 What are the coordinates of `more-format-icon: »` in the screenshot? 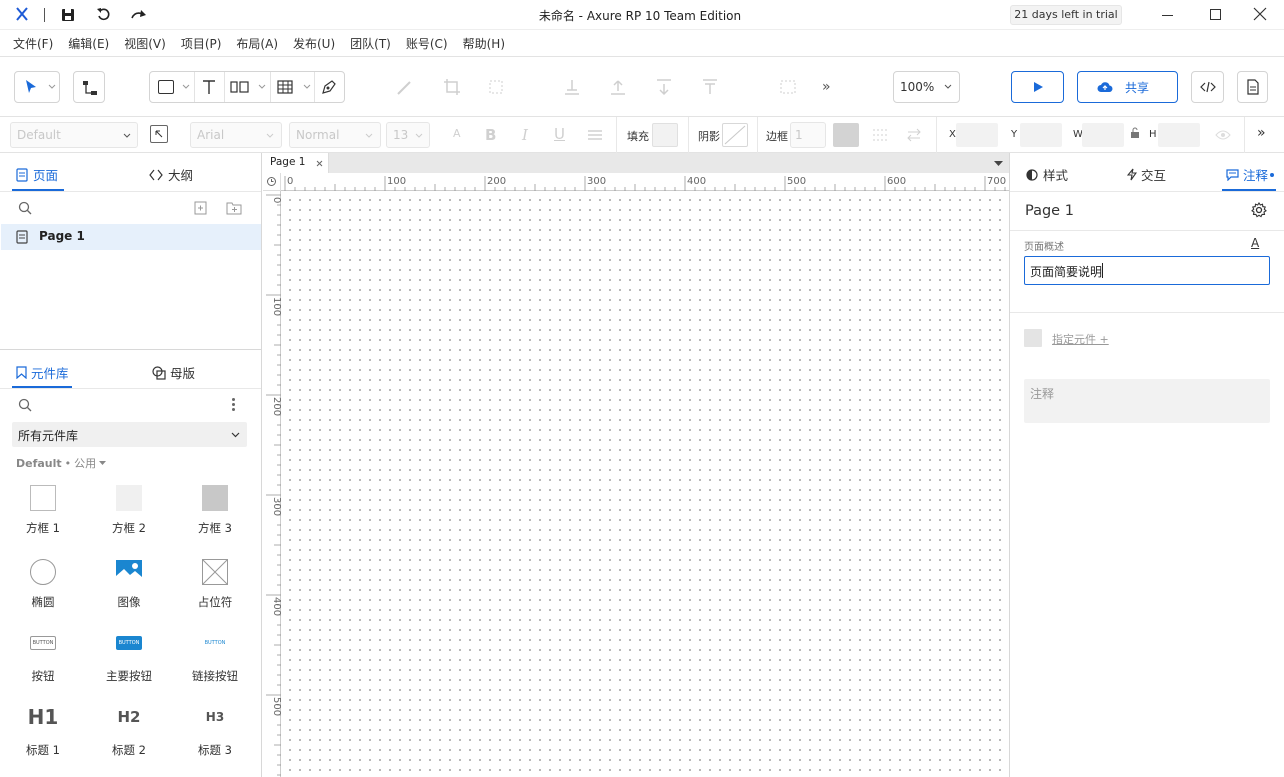 It's located at (1261, 133).